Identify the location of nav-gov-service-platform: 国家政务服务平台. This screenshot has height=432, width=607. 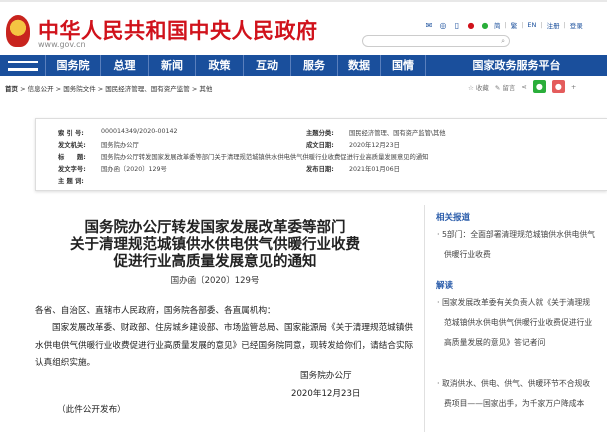
(516, 65).